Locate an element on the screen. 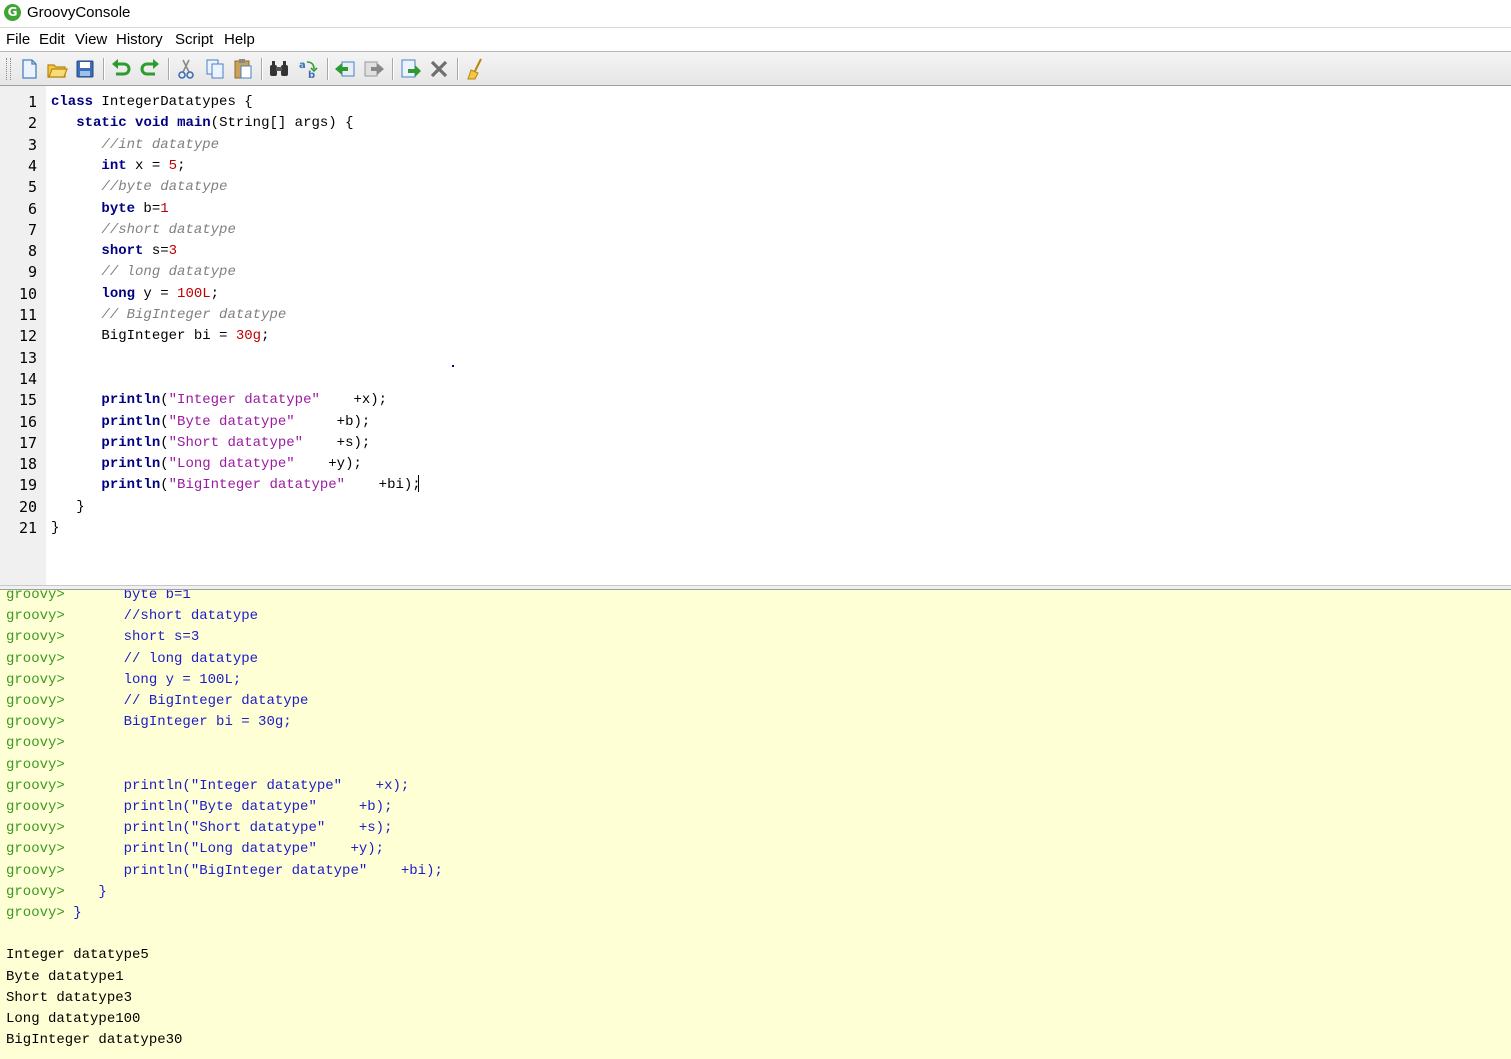 The width and height of the screenshot is (1511, 1059). code-token: } is located at coordinates (55, 528).